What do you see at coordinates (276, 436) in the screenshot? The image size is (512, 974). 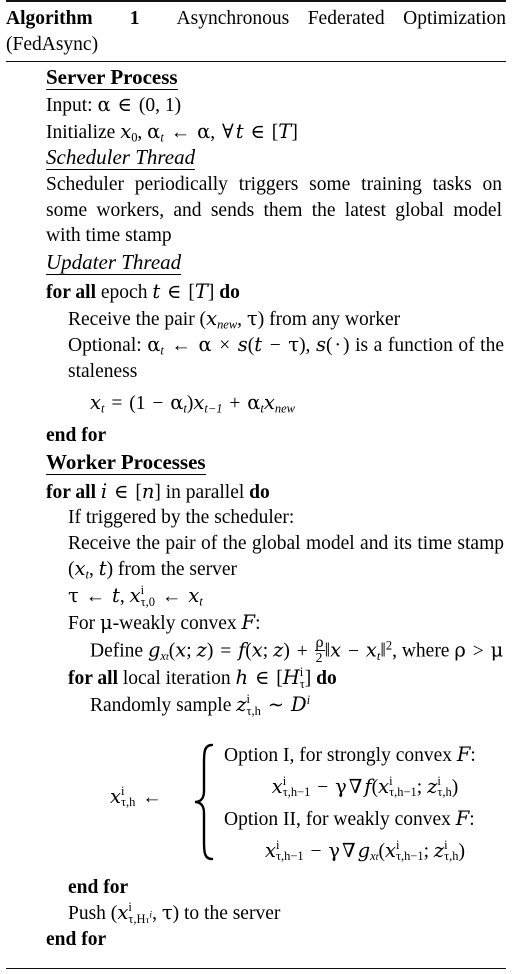 I see `updater-end-for: end for` at bounding box center [276, 436].